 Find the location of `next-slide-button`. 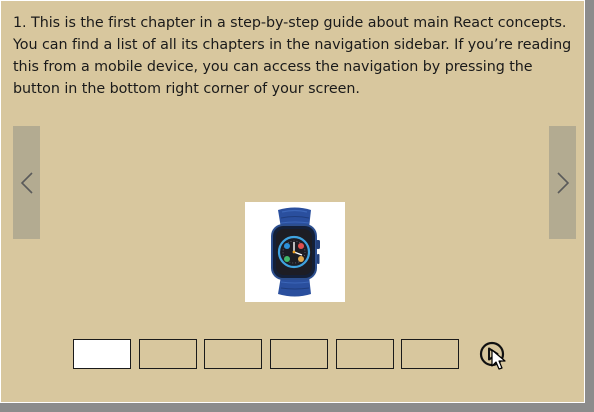

next-slide-button is located at coordinates (562, 182).